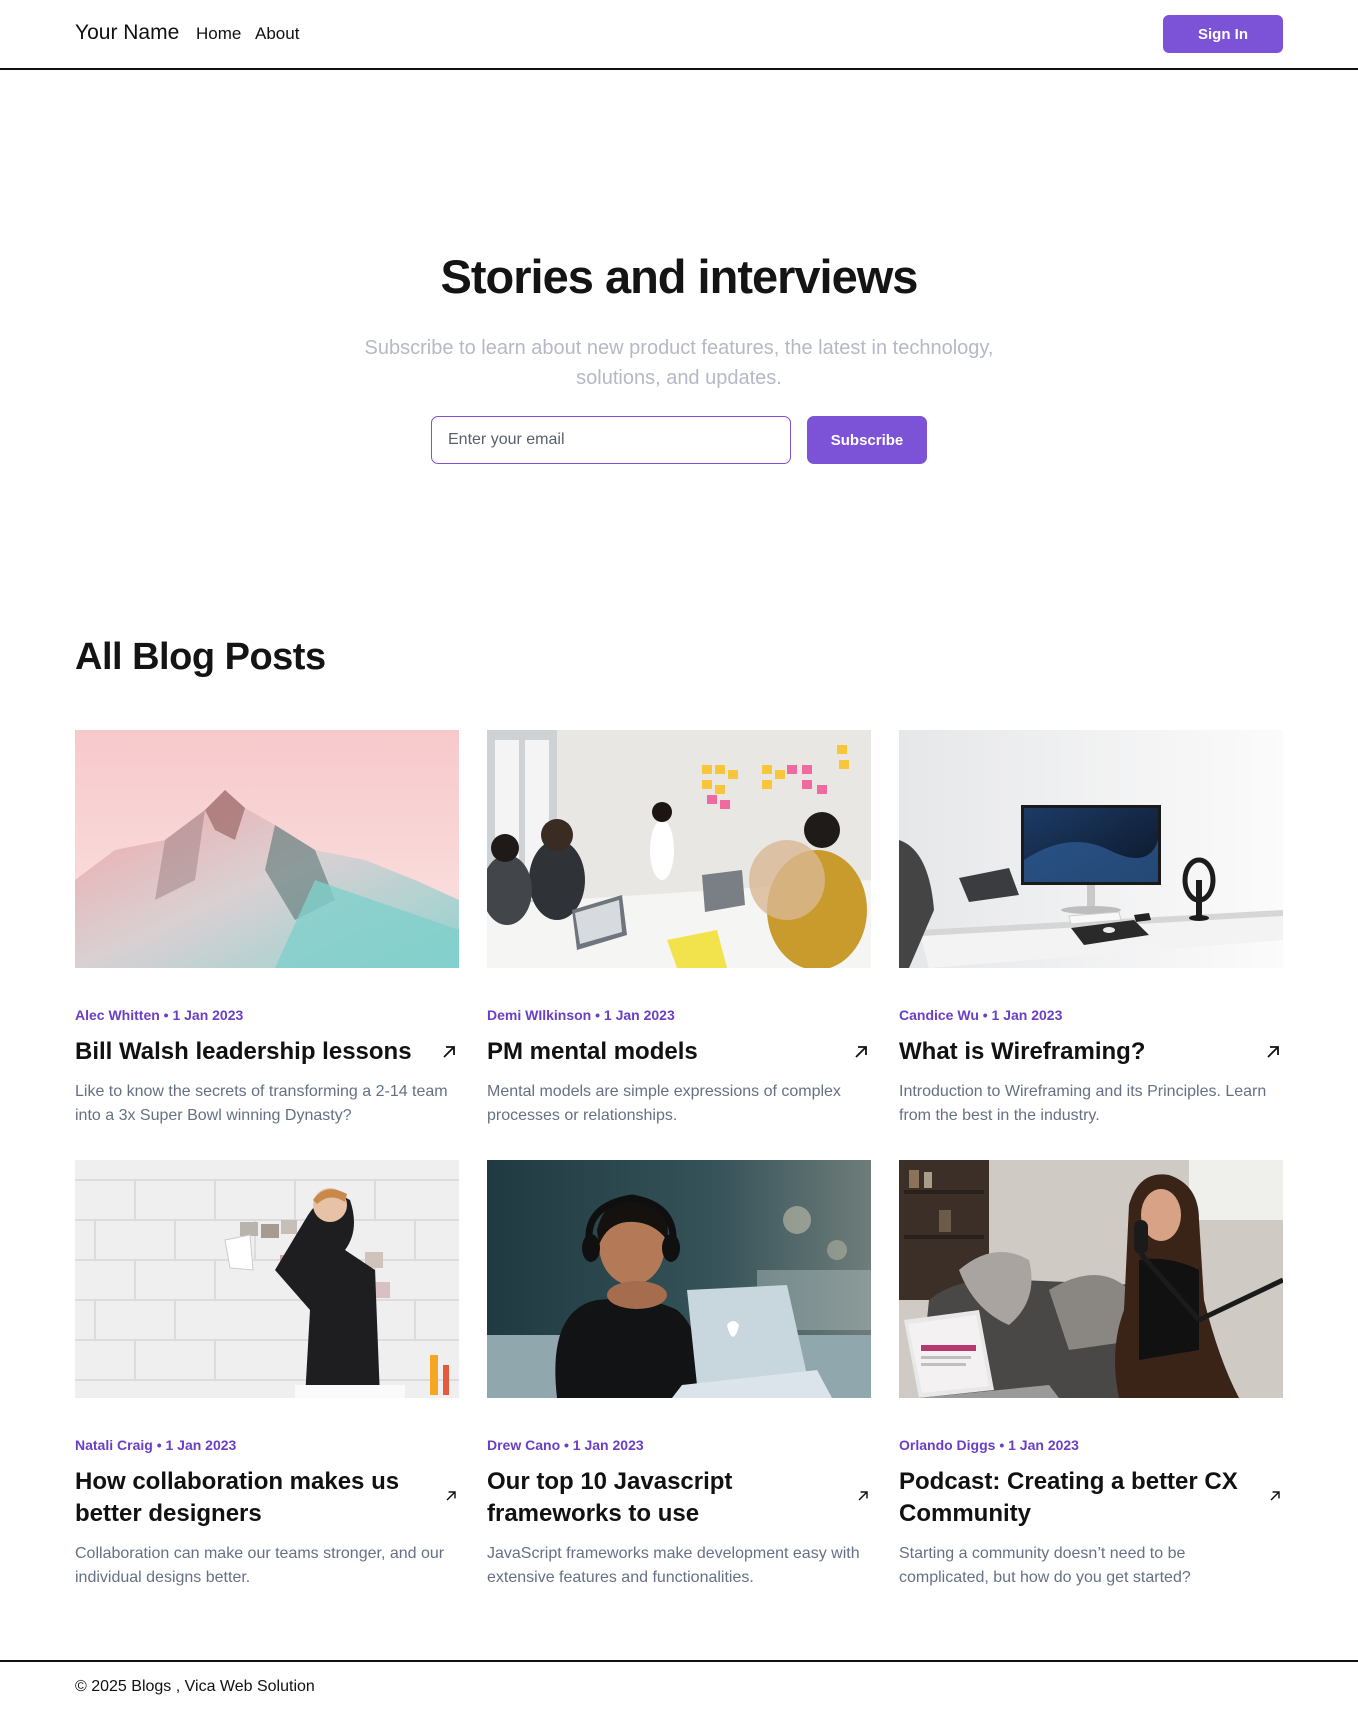  What do you see at coordinates (565, 1445) in the screenshot?
I see `post-meta: Drew Cano • 1 Jan 2023` at bounding box center [565, 1445].